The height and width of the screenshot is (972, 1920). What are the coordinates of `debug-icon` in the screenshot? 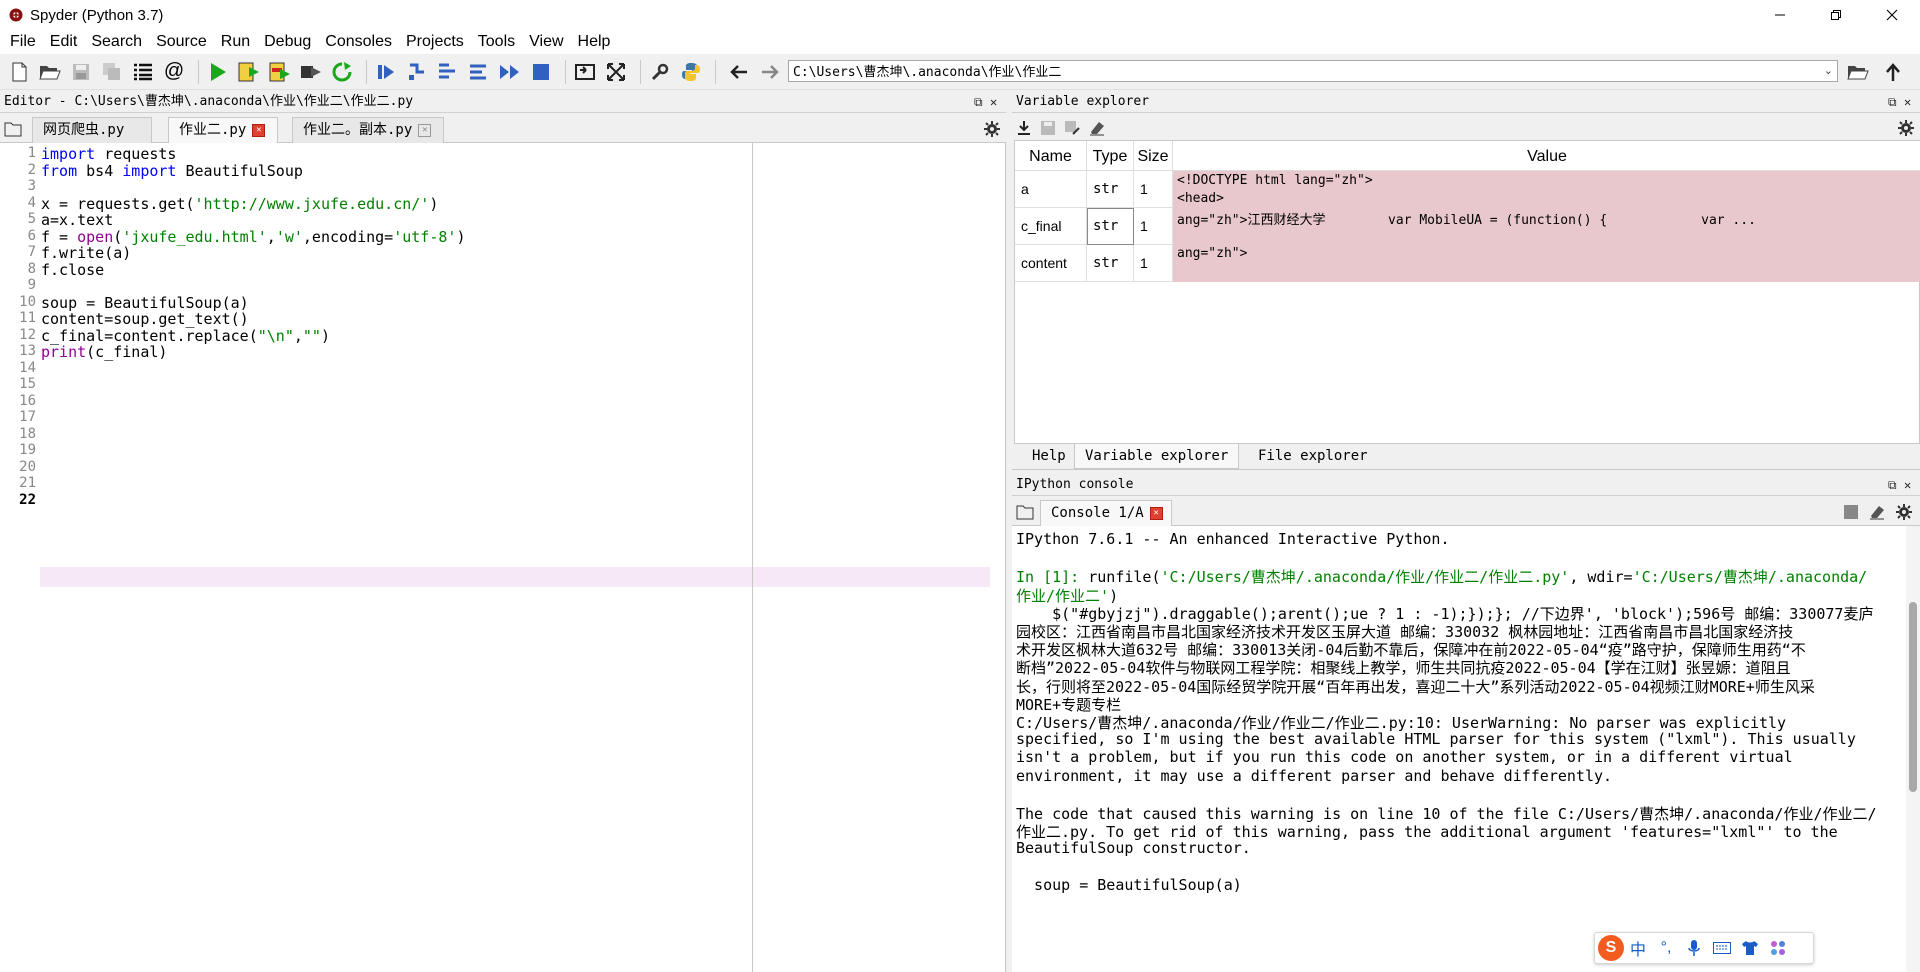 It's located at (386, 72).